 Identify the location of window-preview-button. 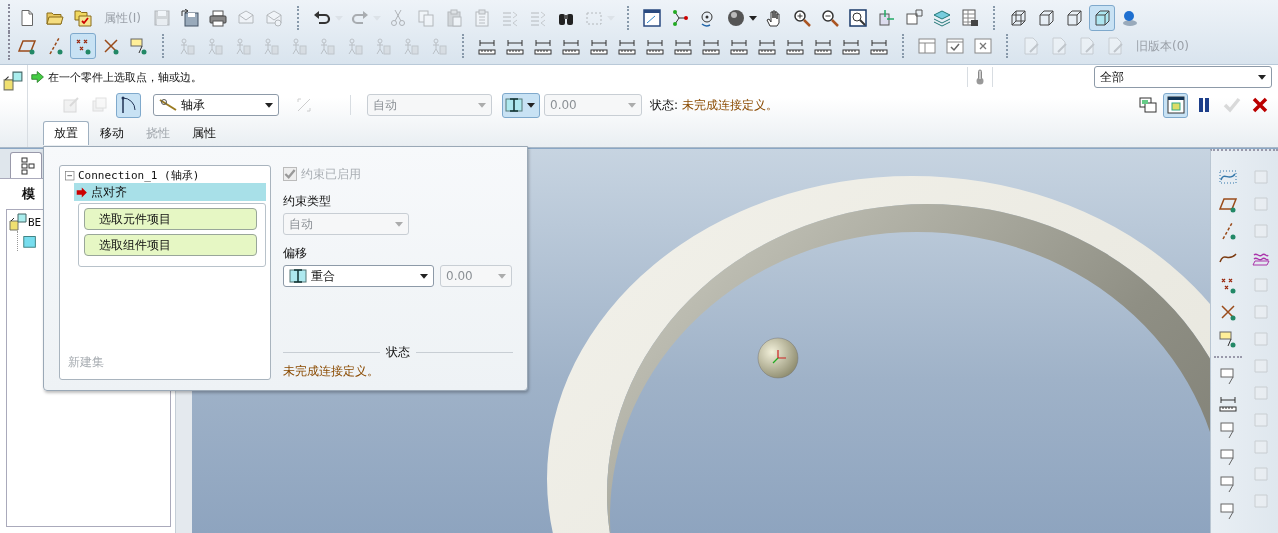
(1175, 105).